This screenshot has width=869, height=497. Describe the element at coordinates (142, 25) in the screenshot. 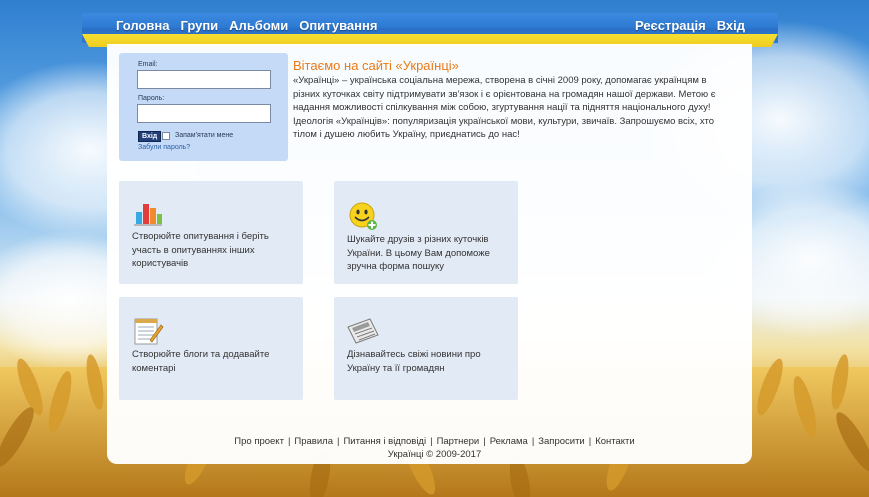

I see `nav-home: Головна` at that location.